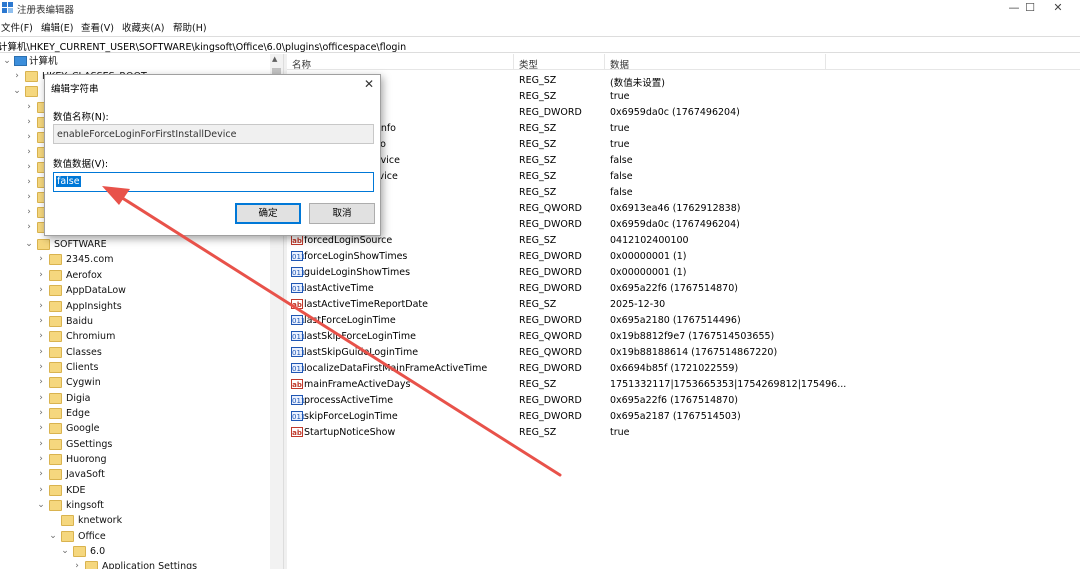  What do you see at coordinates (683, 240) in the screenshot?
I see `table-row: ab forcedLoginSource REG_SZ 0412102400100` at bounding box center [683, 240].